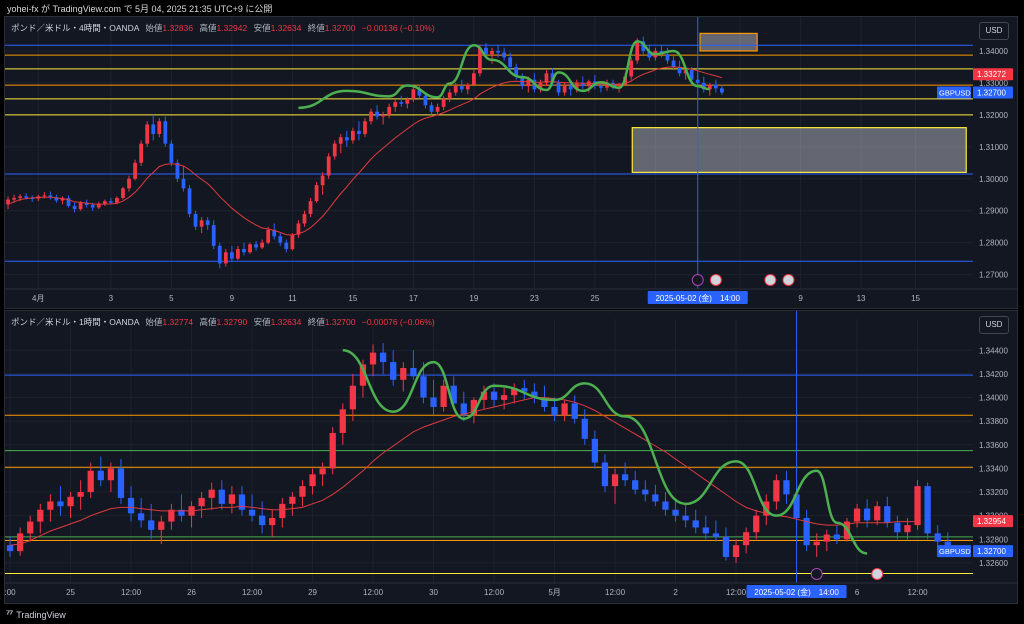 Image resolution: width=1024 pixels, height=624 pixels. I want to click on y-tick-label: 1.32800, so click(993, 539).